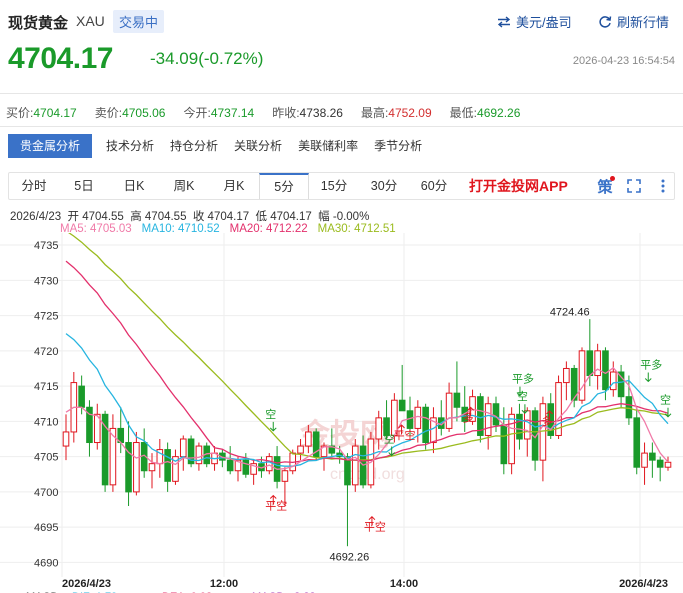 This screenshot has height=593, width=683. I want to click on high-item: 最高:4752.09, so click(396, 113).